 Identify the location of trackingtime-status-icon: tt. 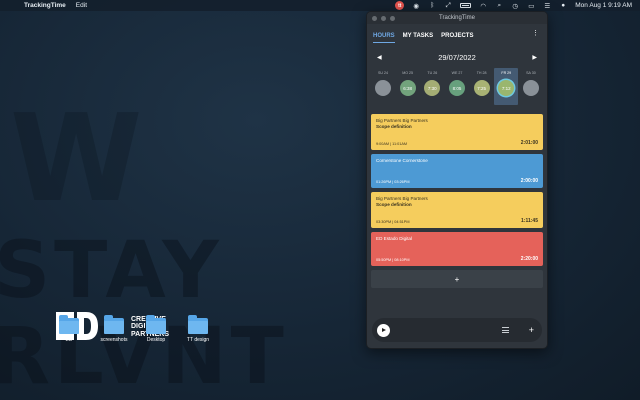
(400, 5).